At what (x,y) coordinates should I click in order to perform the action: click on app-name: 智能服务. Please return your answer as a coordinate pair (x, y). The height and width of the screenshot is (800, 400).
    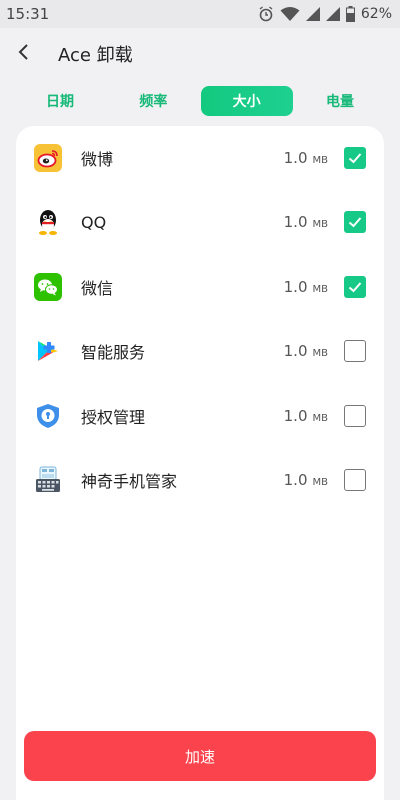
    Looking at the image, I should click on (113, 352).